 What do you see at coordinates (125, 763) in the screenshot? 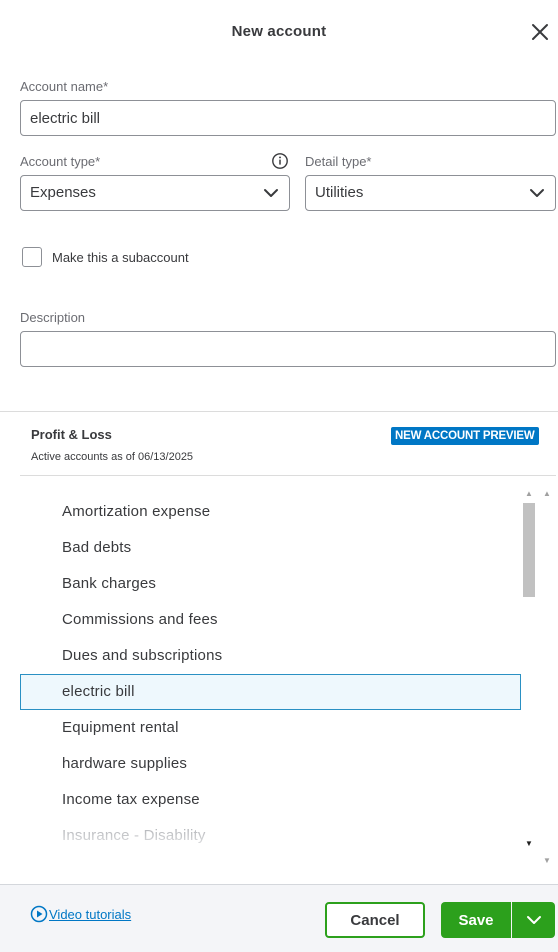
I see `list-item: hardware supplies` at bounding box center [125, 763].